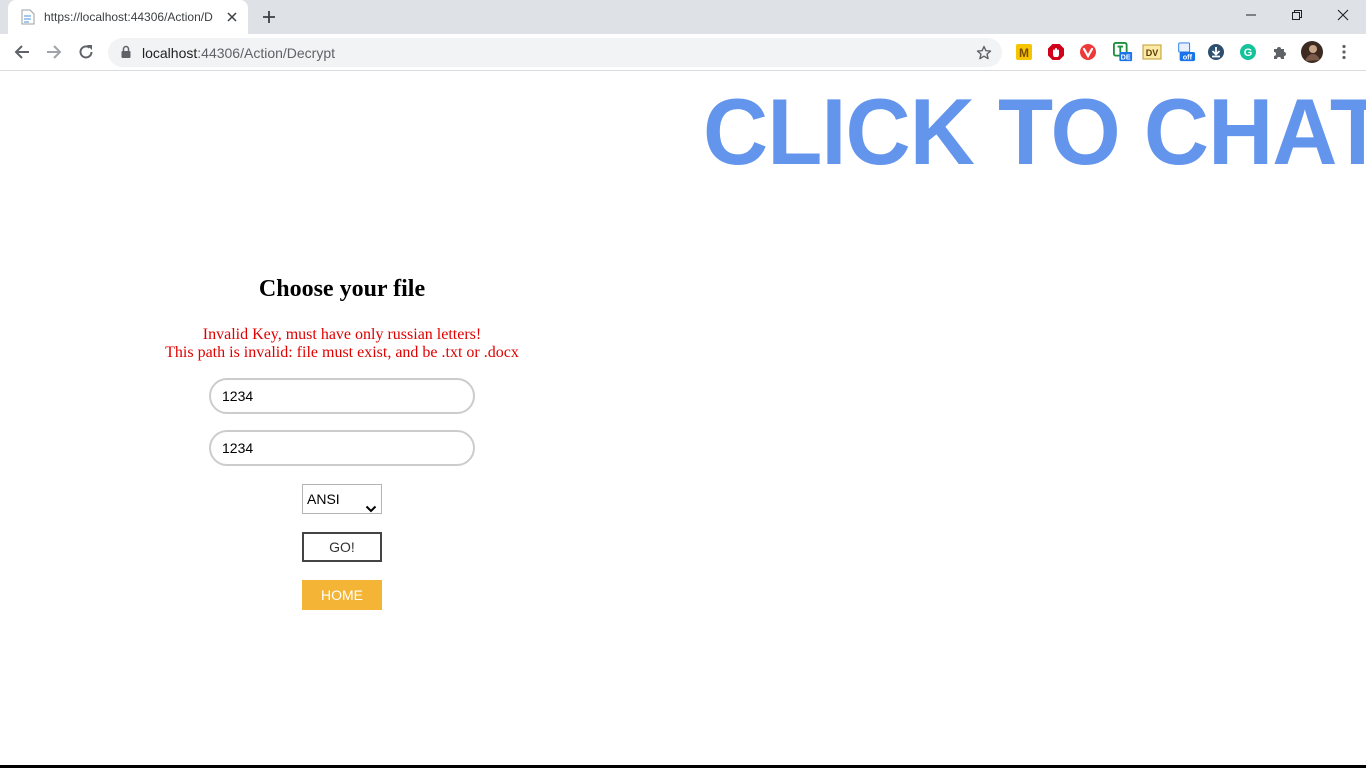 The width and height of the screenshot is (1366, 768). What do you see at coordinates (342, 396) in the screenshot?
I see `key-input` at bounding box center [342, 396].